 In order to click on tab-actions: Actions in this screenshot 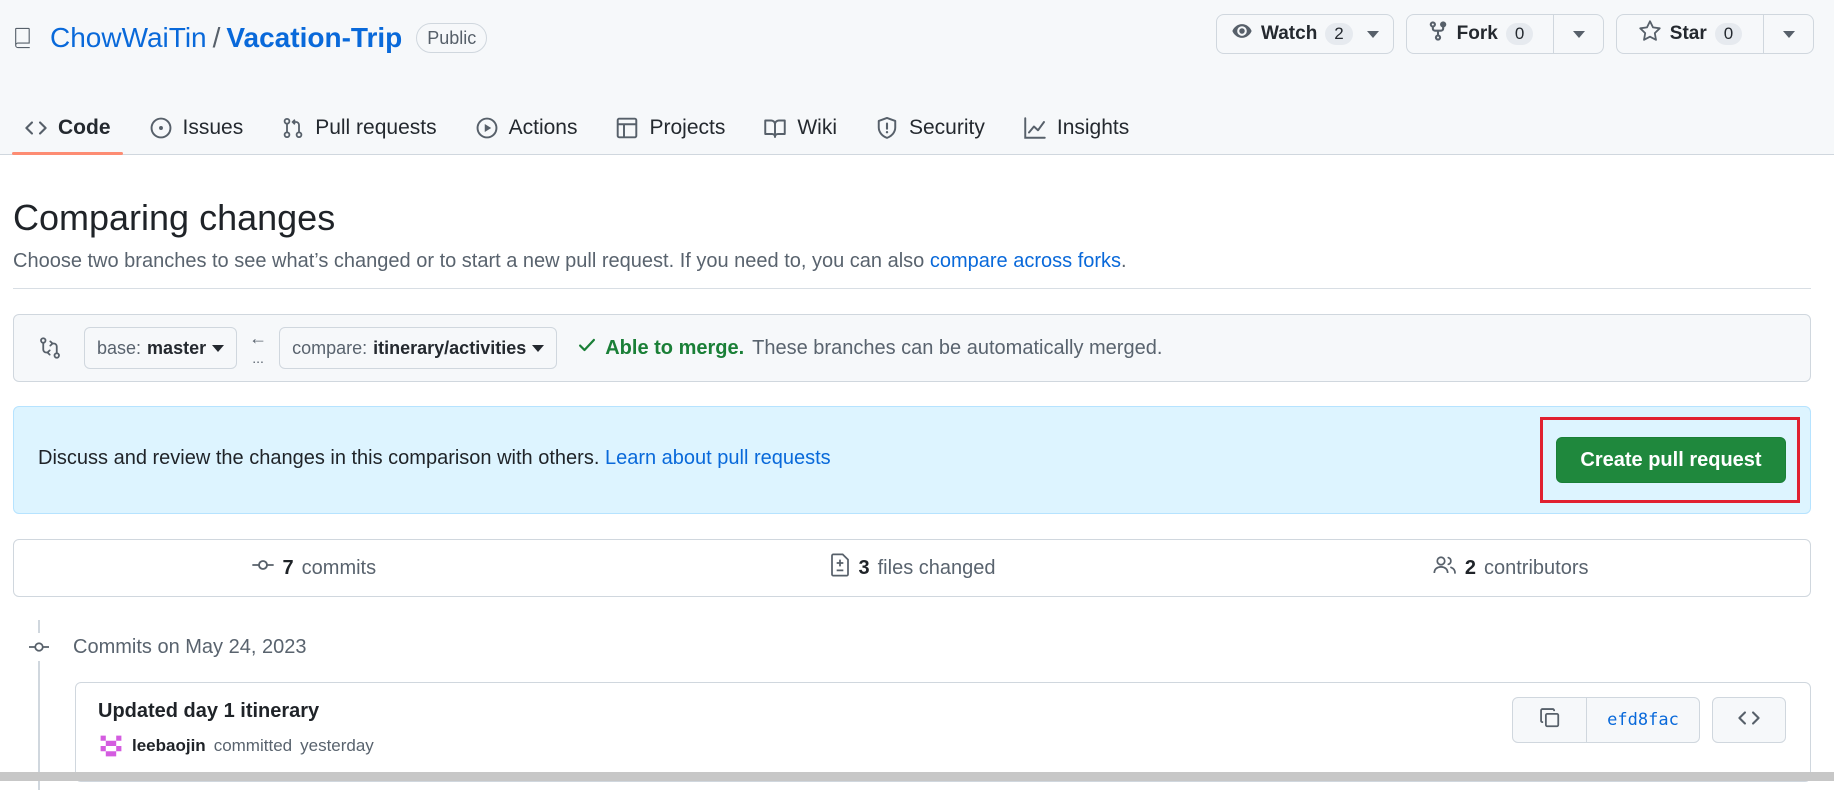, I will do `click(526, 127)`.